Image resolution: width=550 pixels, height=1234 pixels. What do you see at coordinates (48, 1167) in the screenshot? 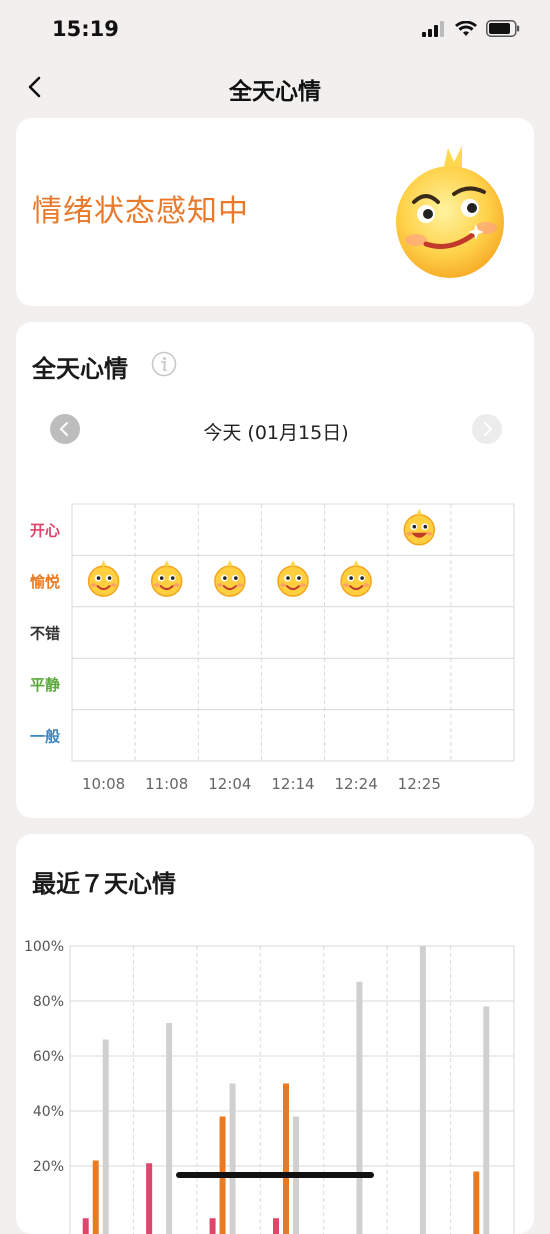
I see `chart-y-tick-label: 20%` at bounding box center [48, 1167].